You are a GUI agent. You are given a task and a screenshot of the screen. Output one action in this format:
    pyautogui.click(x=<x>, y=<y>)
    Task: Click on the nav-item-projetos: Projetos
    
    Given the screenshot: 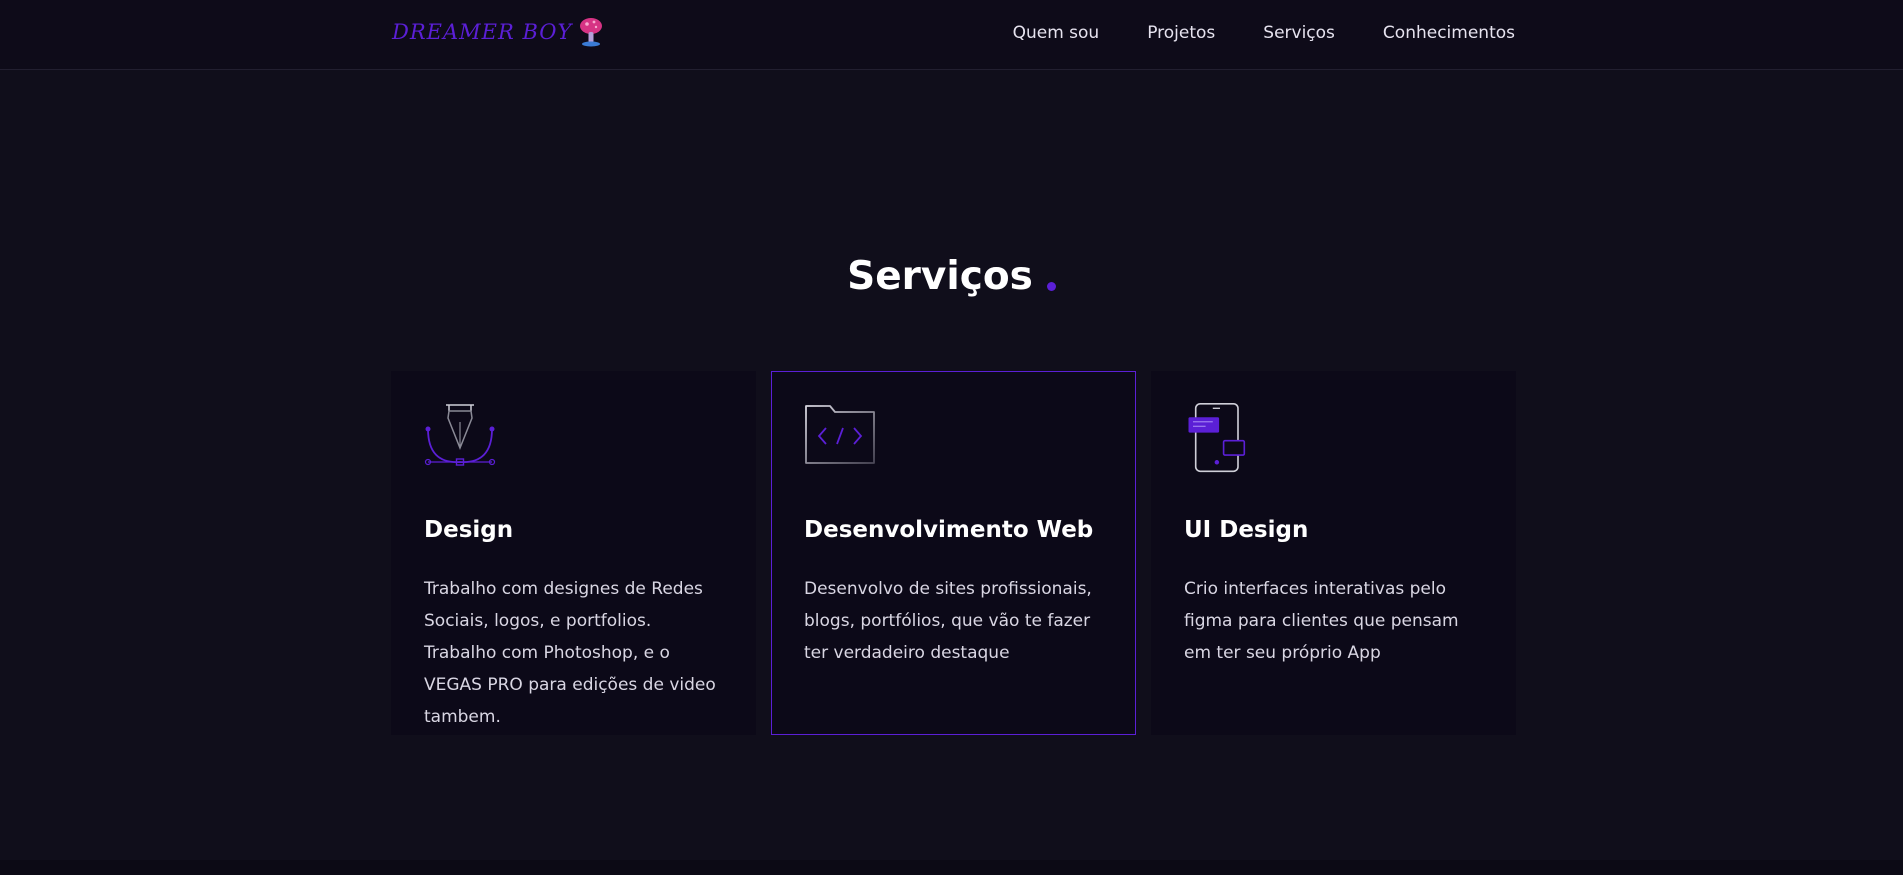 What is the action you would take?
    pyautogui.click(x=1181, y=33)
    